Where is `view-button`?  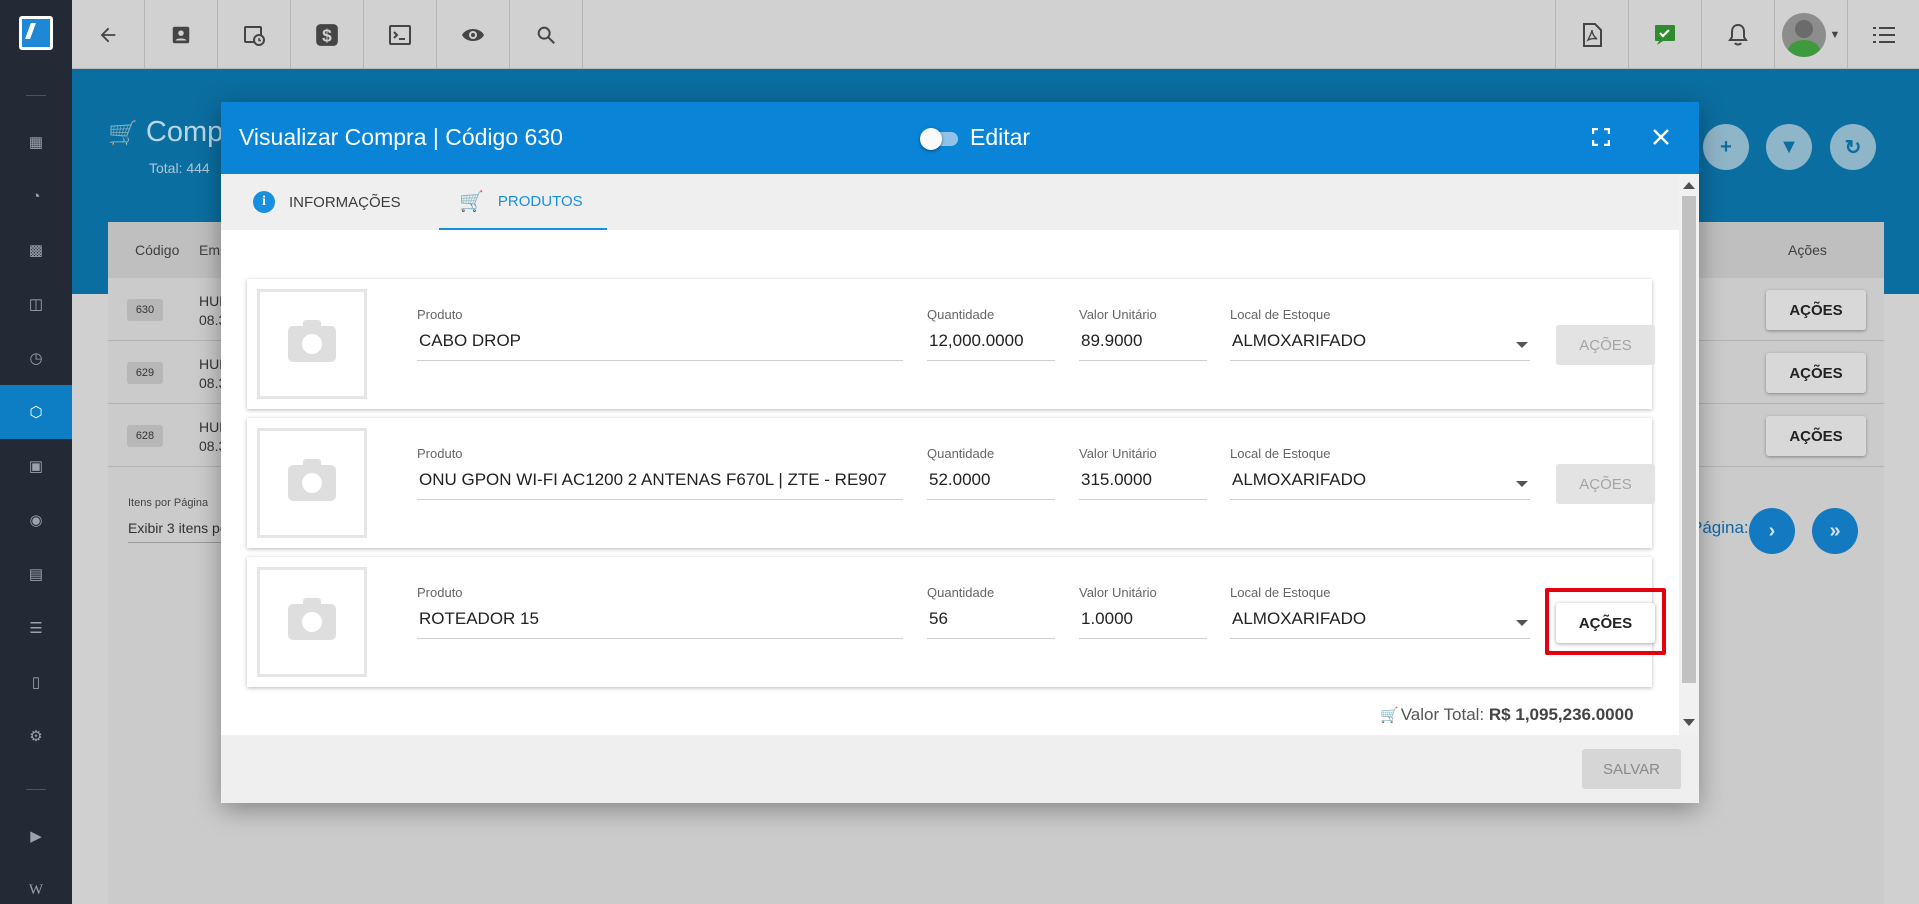
view-button is located at coordinates (473, 34).